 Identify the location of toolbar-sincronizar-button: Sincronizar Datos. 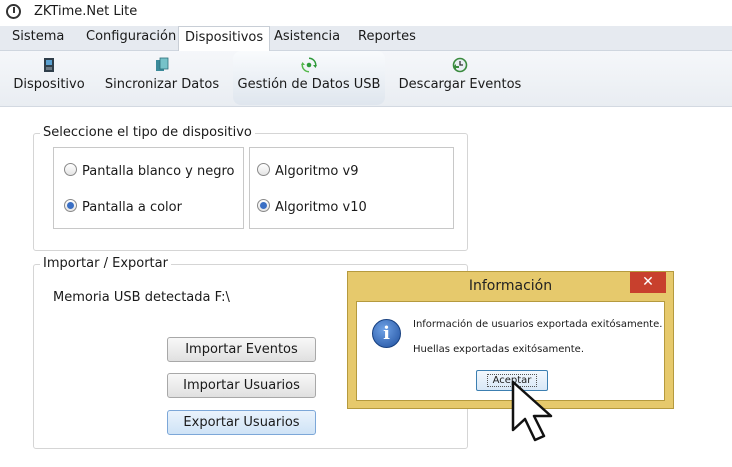
(162, 78).